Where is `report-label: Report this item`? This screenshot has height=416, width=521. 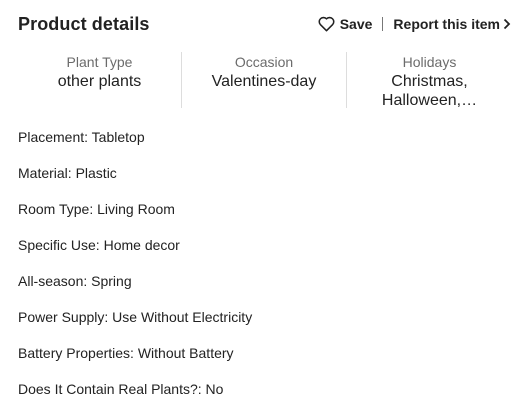
report-label: Report this item is located at coordinates (446, 24).